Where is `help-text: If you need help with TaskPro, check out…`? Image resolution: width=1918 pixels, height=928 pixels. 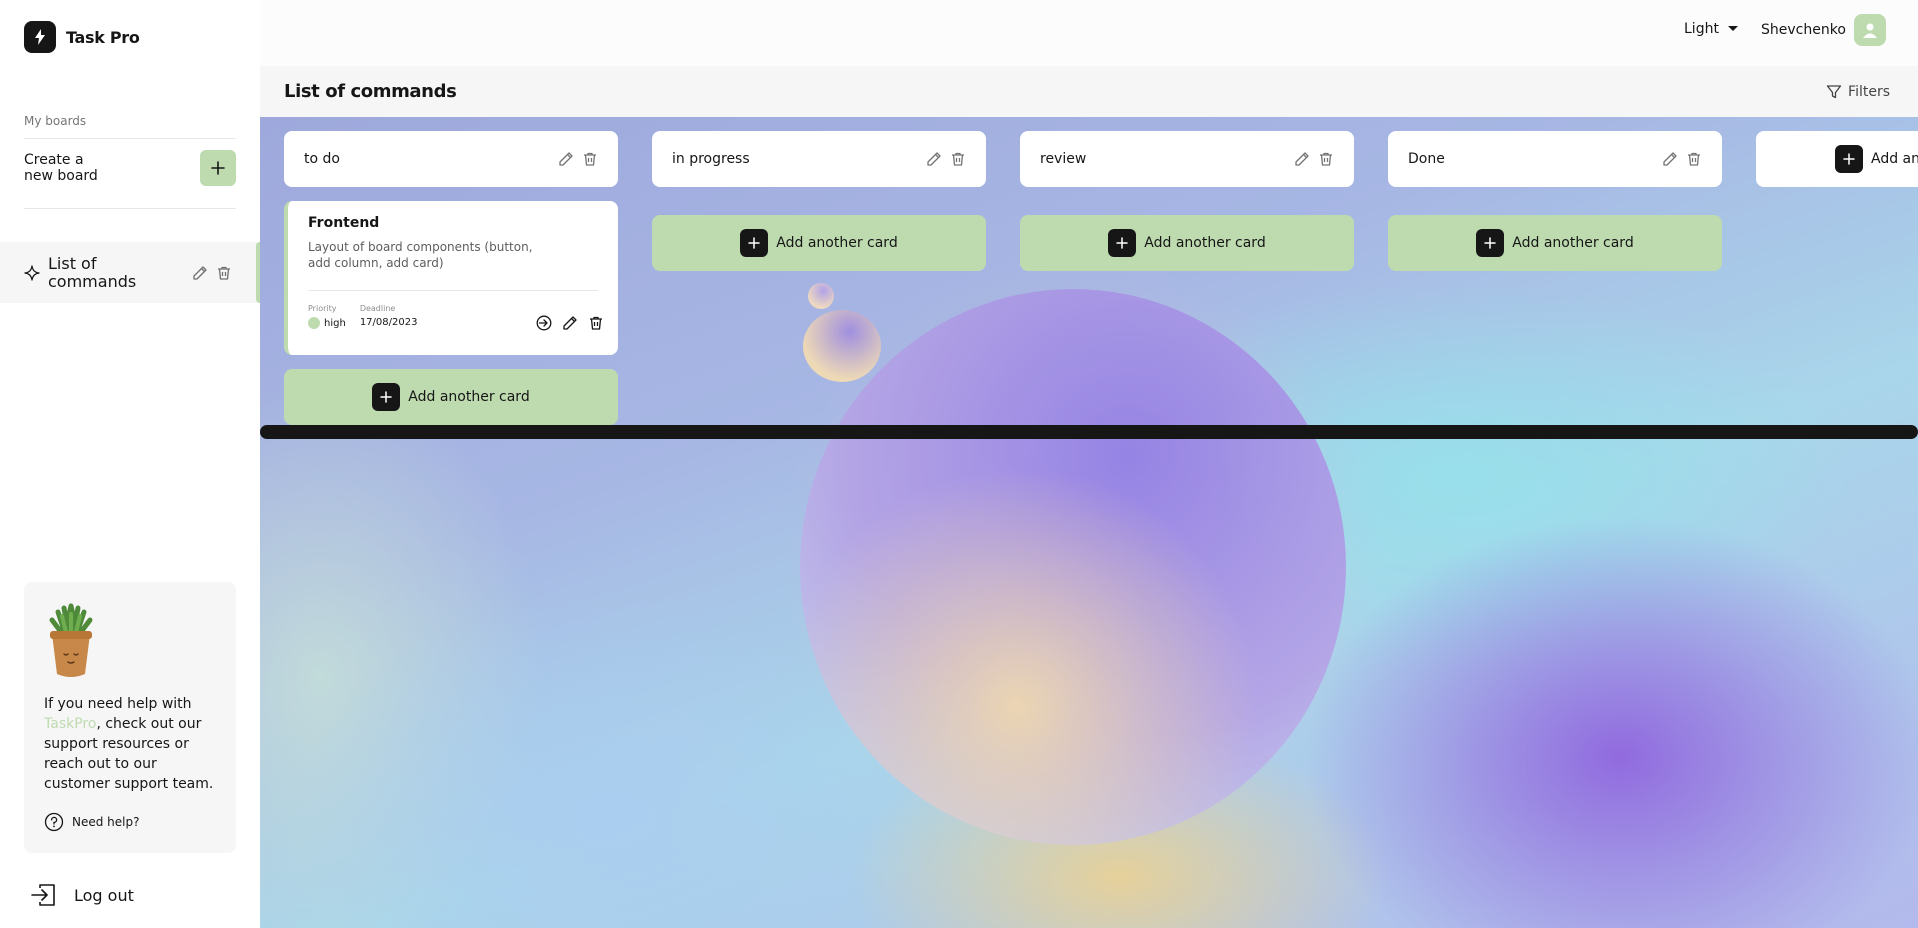 help-text: If you need help with TaskPro, check out… is located at coordinates (129, 744).